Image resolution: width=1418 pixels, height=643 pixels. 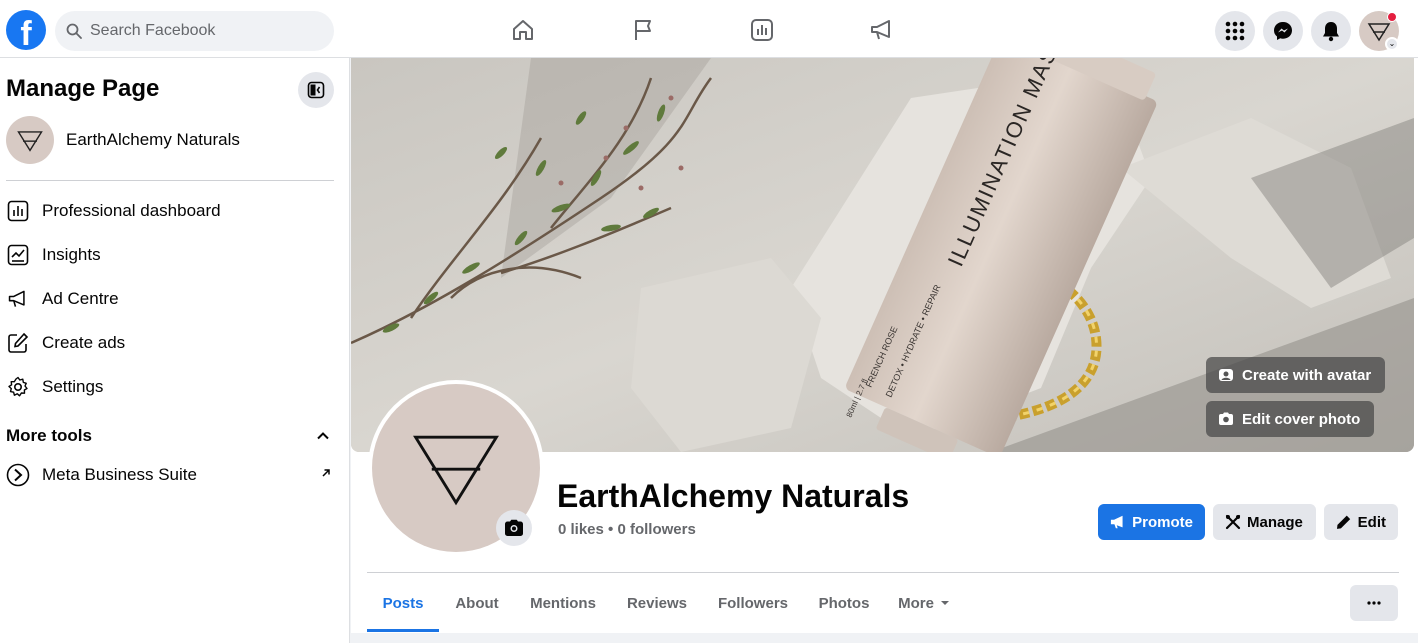 I want to click on create-with-avatar-button: Create with avatar, so click(x=1296, y=375).